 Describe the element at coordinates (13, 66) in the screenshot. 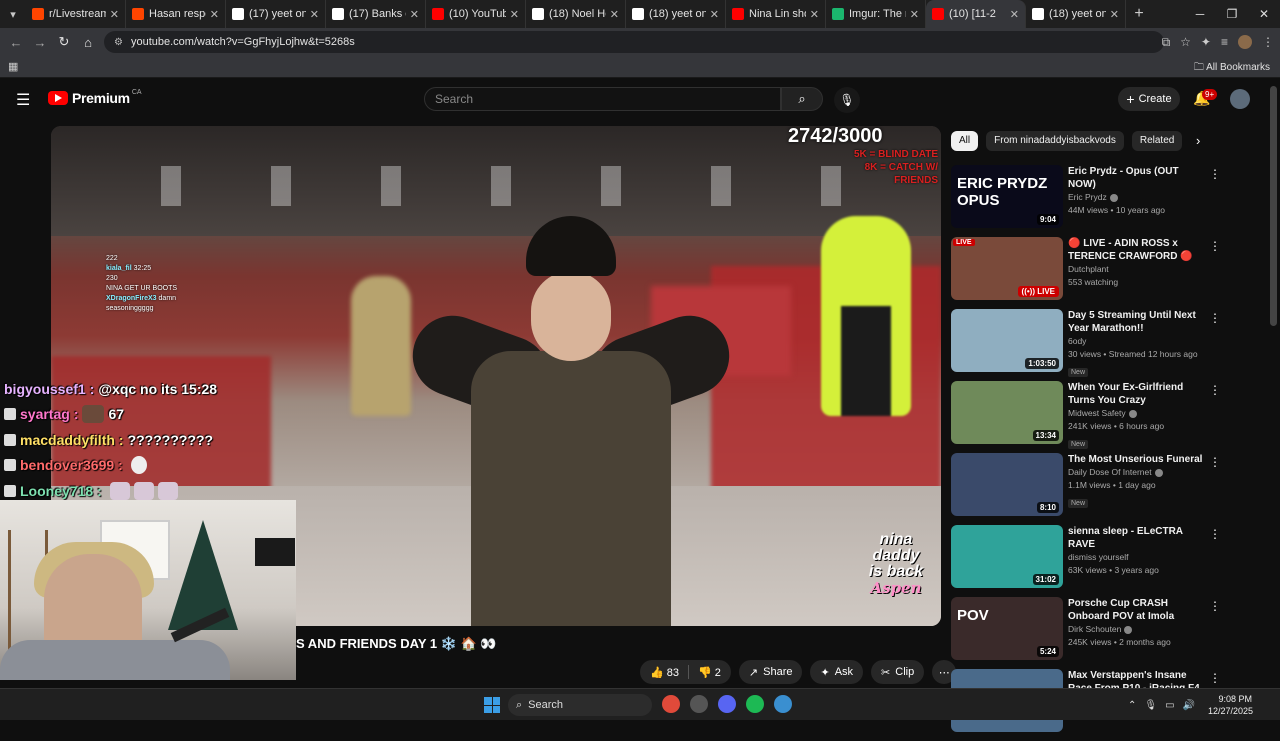

I see `apps-grid-icon: ▦` at that location.